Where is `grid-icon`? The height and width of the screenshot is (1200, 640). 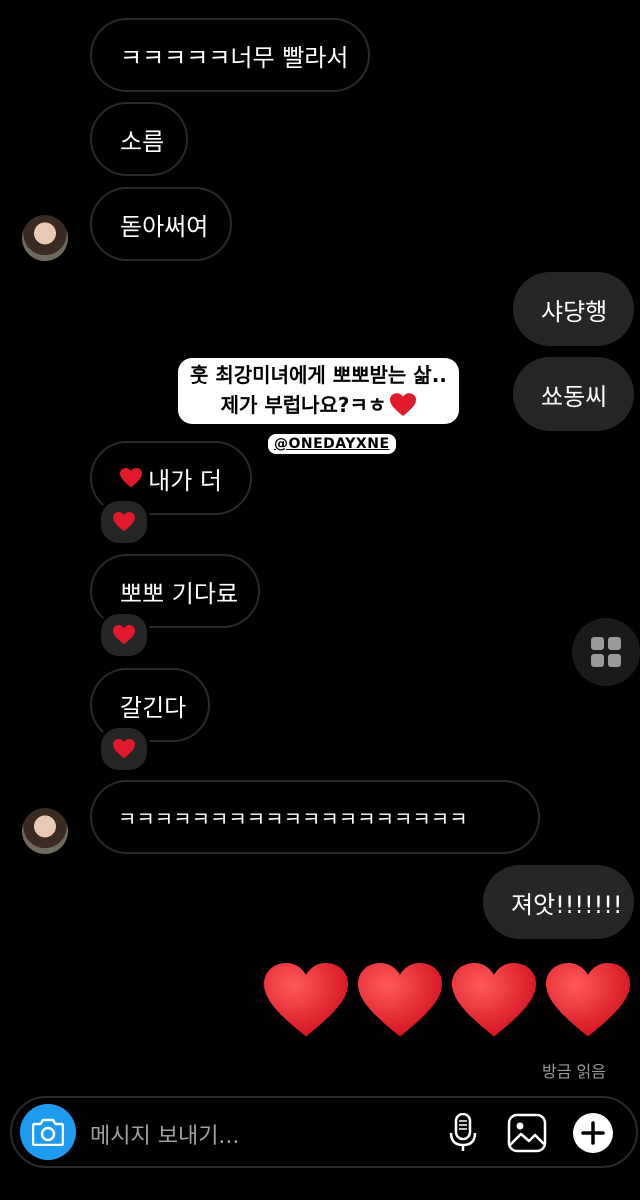
grid-icon is located at coordinates (606, 652).